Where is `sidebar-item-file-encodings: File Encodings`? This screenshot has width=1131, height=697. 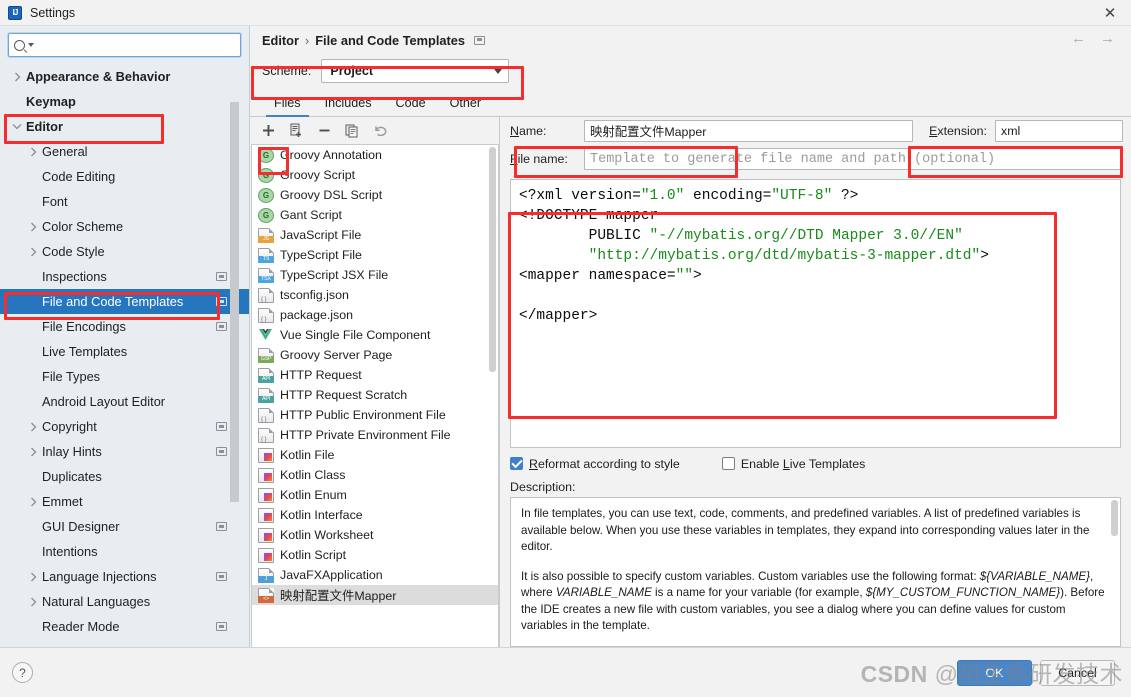 sidebar-item-file-encodings: File Encodings is located at coordinates (124, 326).